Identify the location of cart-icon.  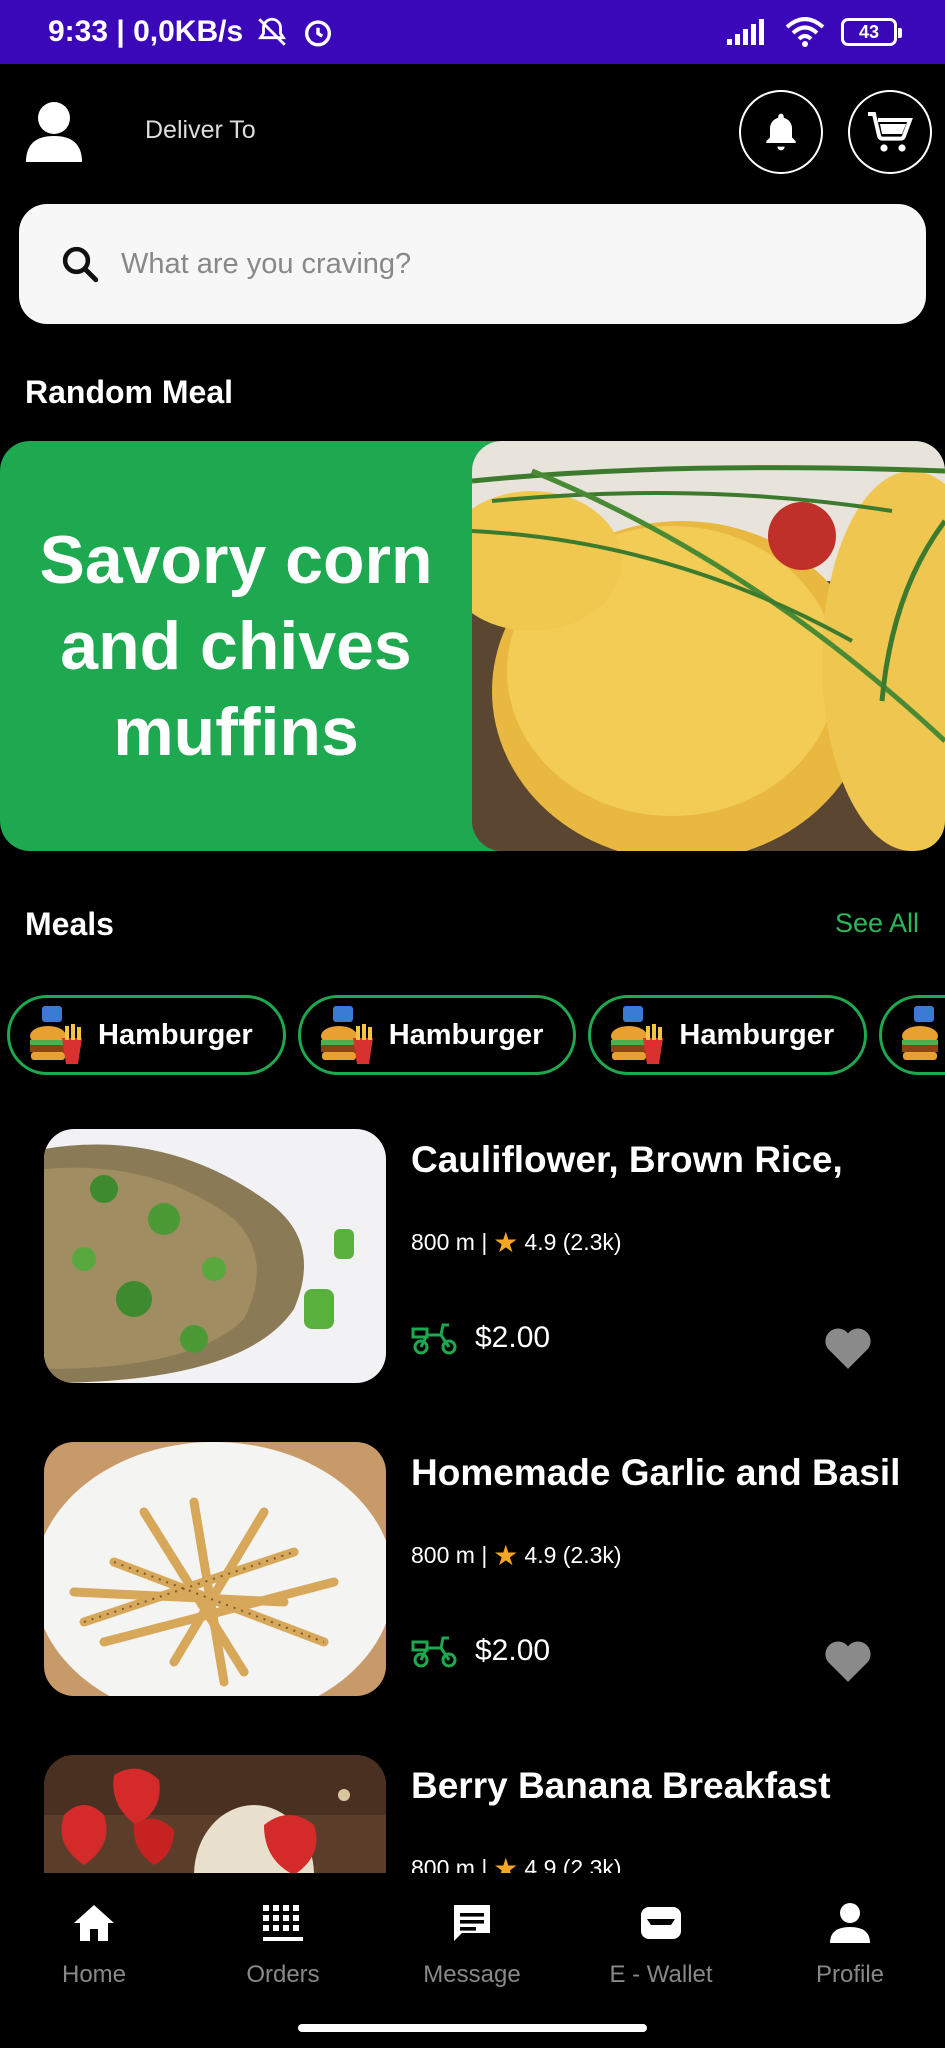
(890, 132).